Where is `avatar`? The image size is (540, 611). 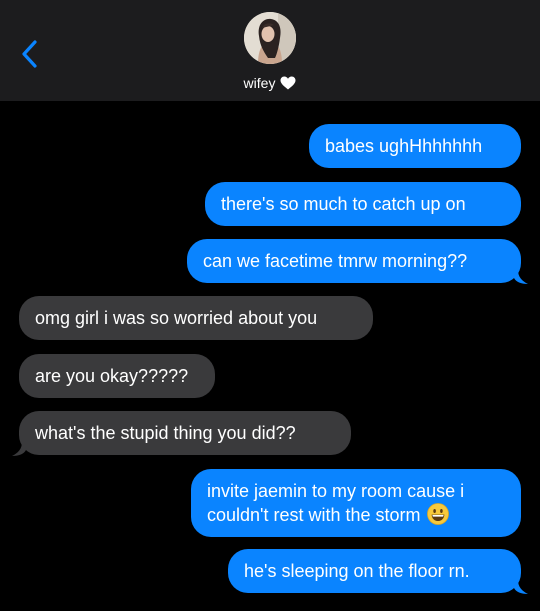
avatar is located at coordinates (270, 38).